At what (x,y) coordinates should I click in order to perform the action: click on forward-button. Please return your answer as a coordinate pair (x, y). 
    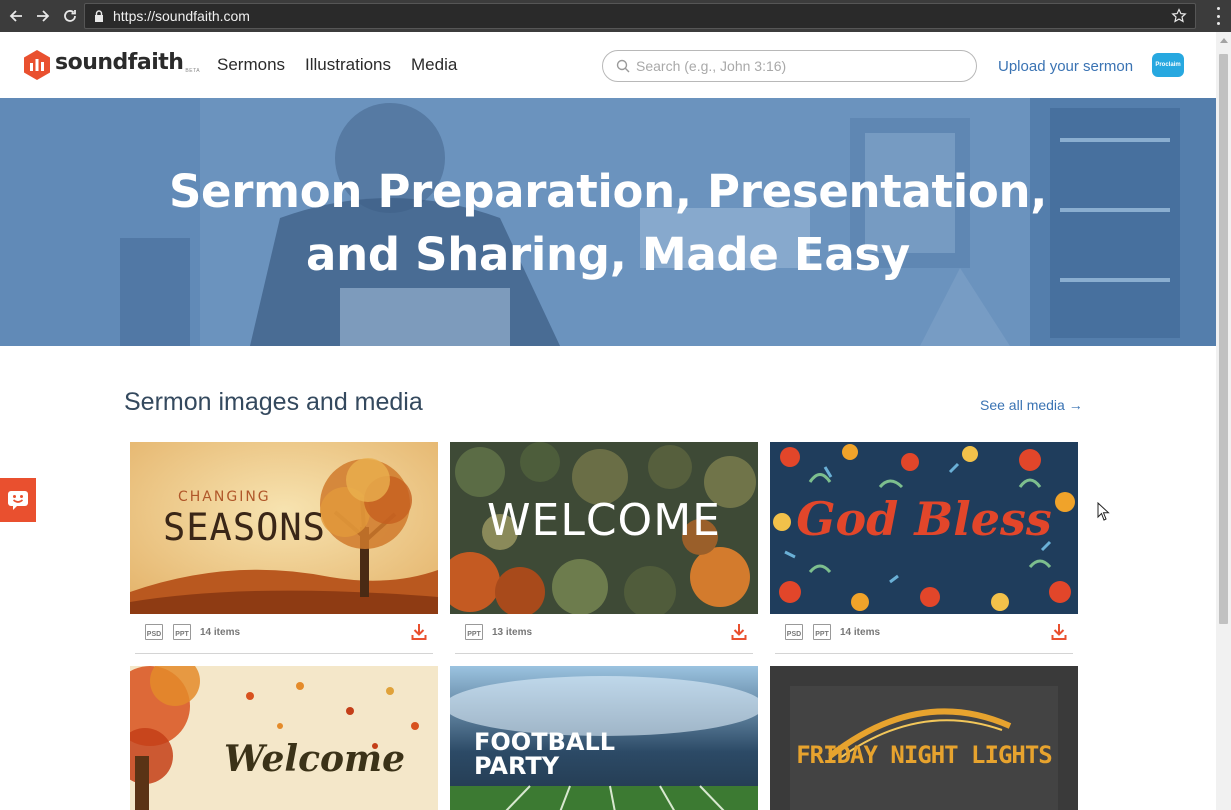
    Looking at the image, I should click on (43, 16).